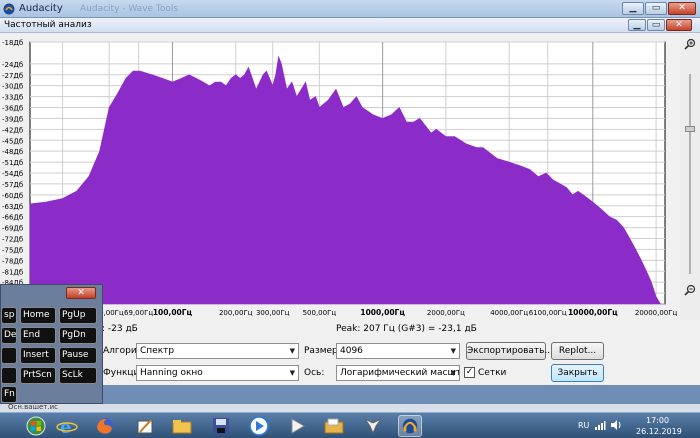 This screenshot has width=700, height=438. I want to click on axis-label: Ось:, so click(314, 373).